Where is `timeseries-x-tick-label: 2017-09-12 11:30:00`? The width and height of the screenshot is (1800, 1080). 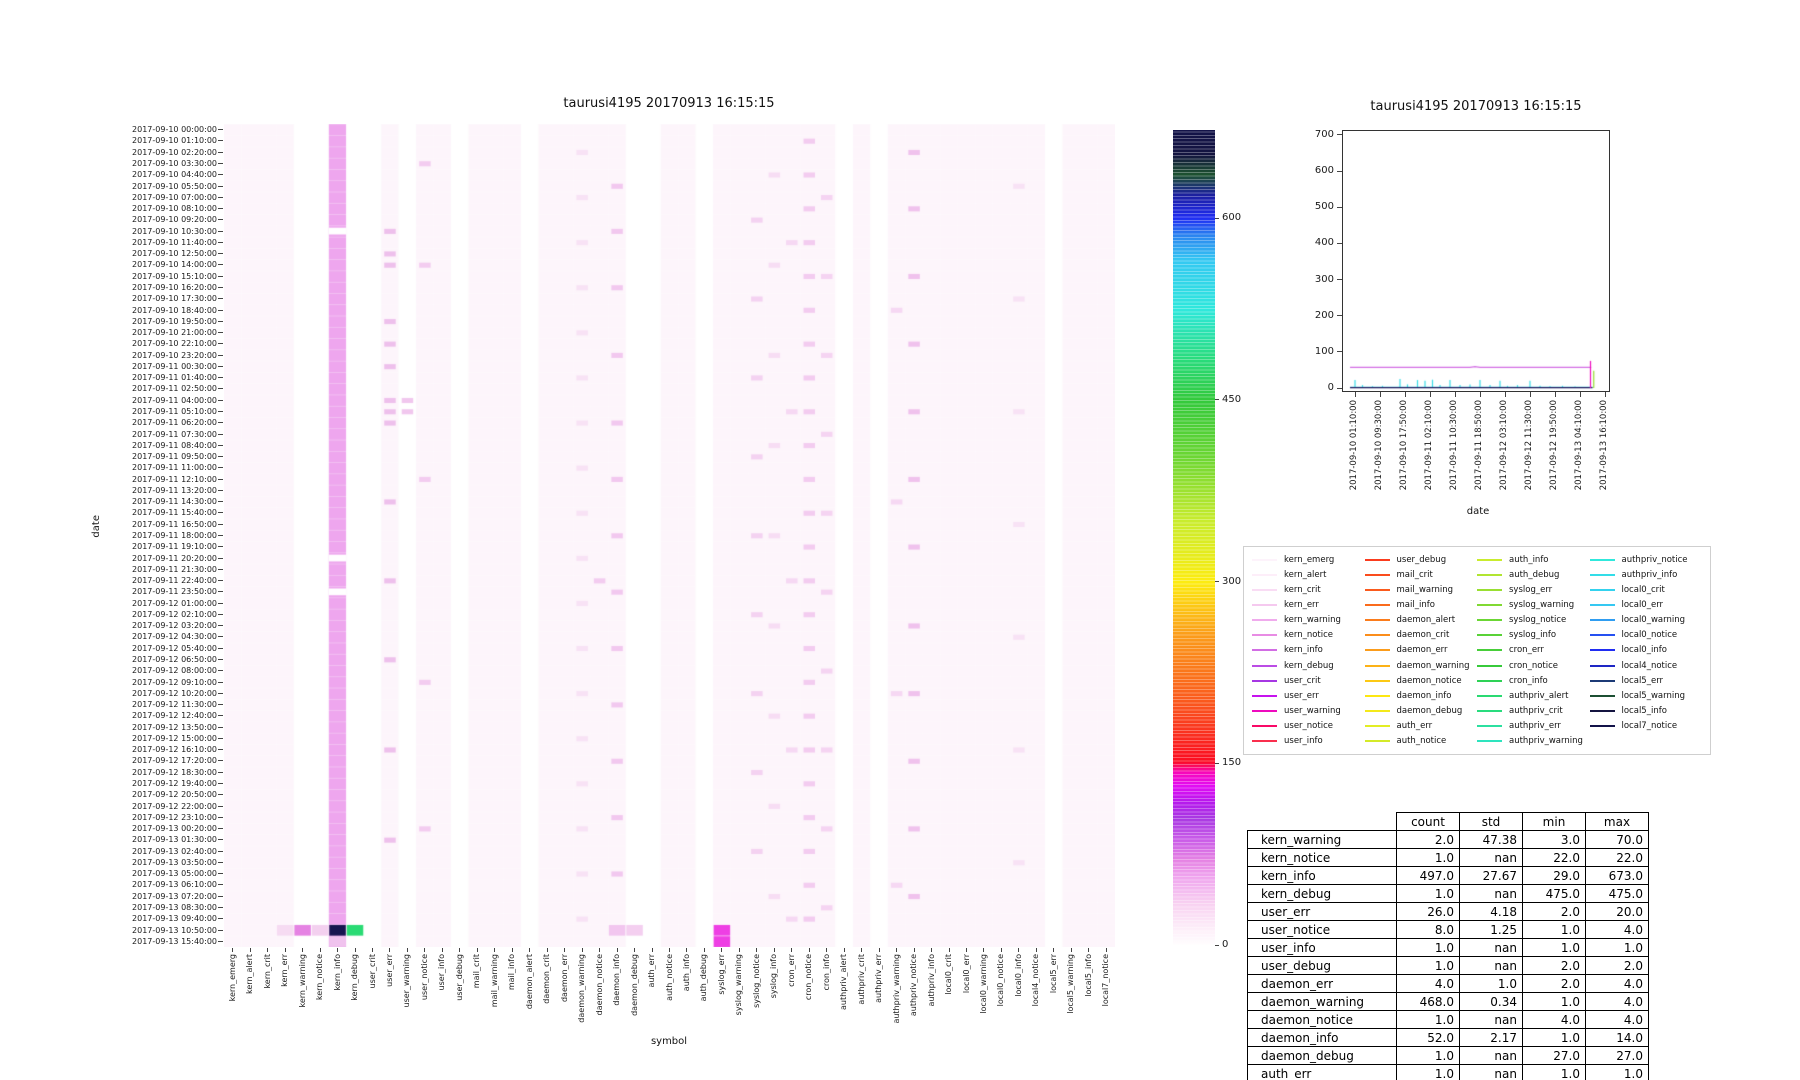
timeseries-x-tick-label: 2017-09-12 11:30:00 is located at coordinates (1529, 445).